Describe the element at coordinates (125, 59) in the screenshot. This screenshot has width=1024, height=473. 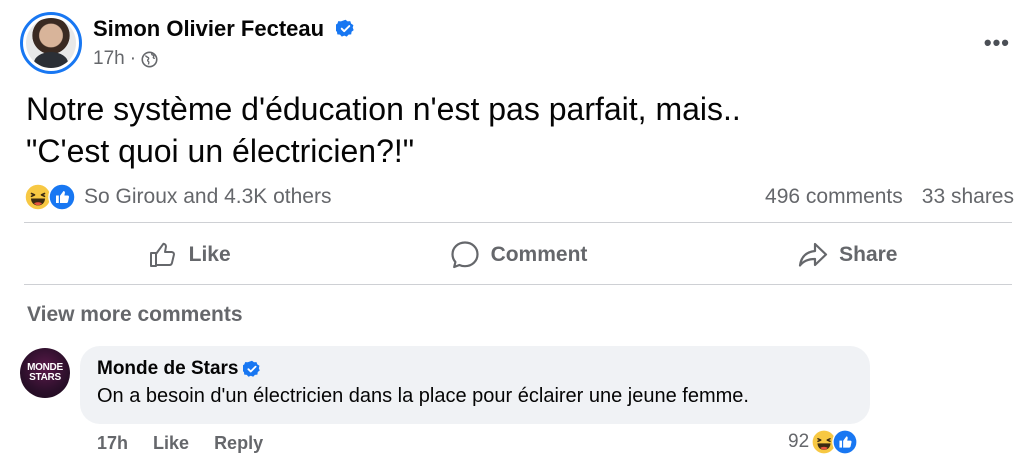
I see `post-meta: 17h ·` at that location.